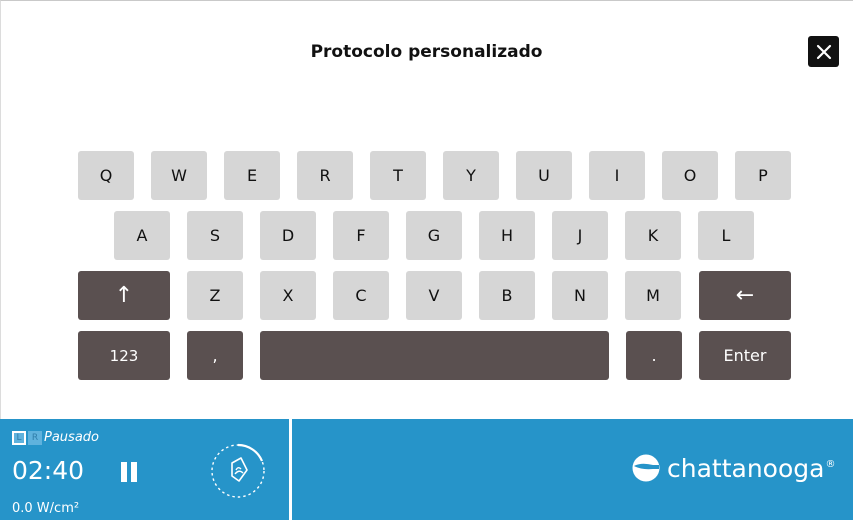 This screenshot has height=520, width=853. I want to click on comma-key: ,, so click(215, 355).